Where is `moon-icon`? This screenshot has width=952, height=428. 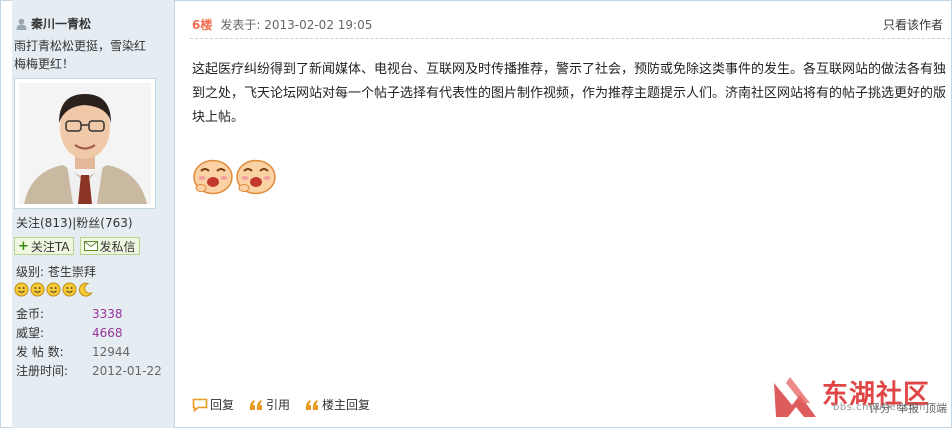
moon-icon is located at coordinates (85, 289).